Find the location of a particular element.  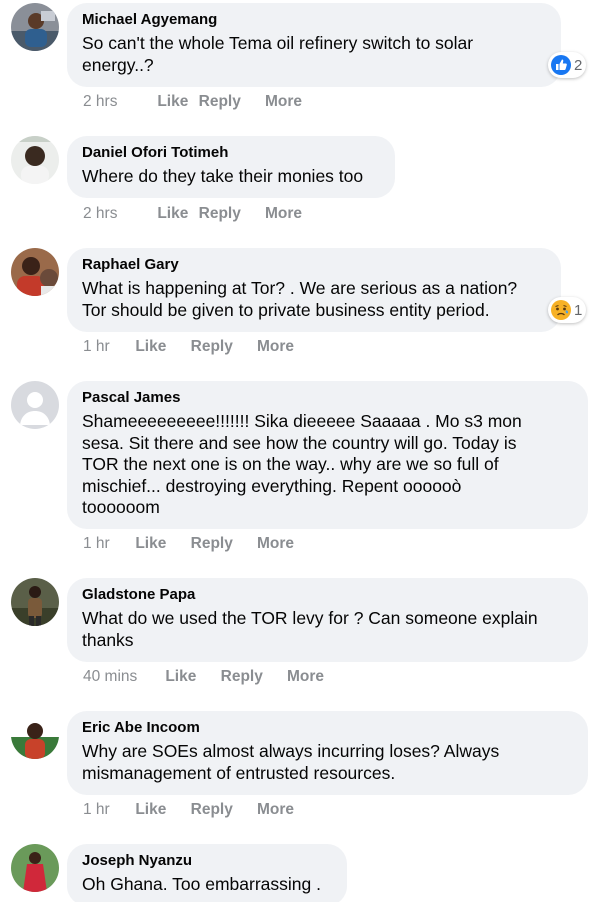

comment-actions: 40 mins Like Reply More is located at coordinates (203, 677).